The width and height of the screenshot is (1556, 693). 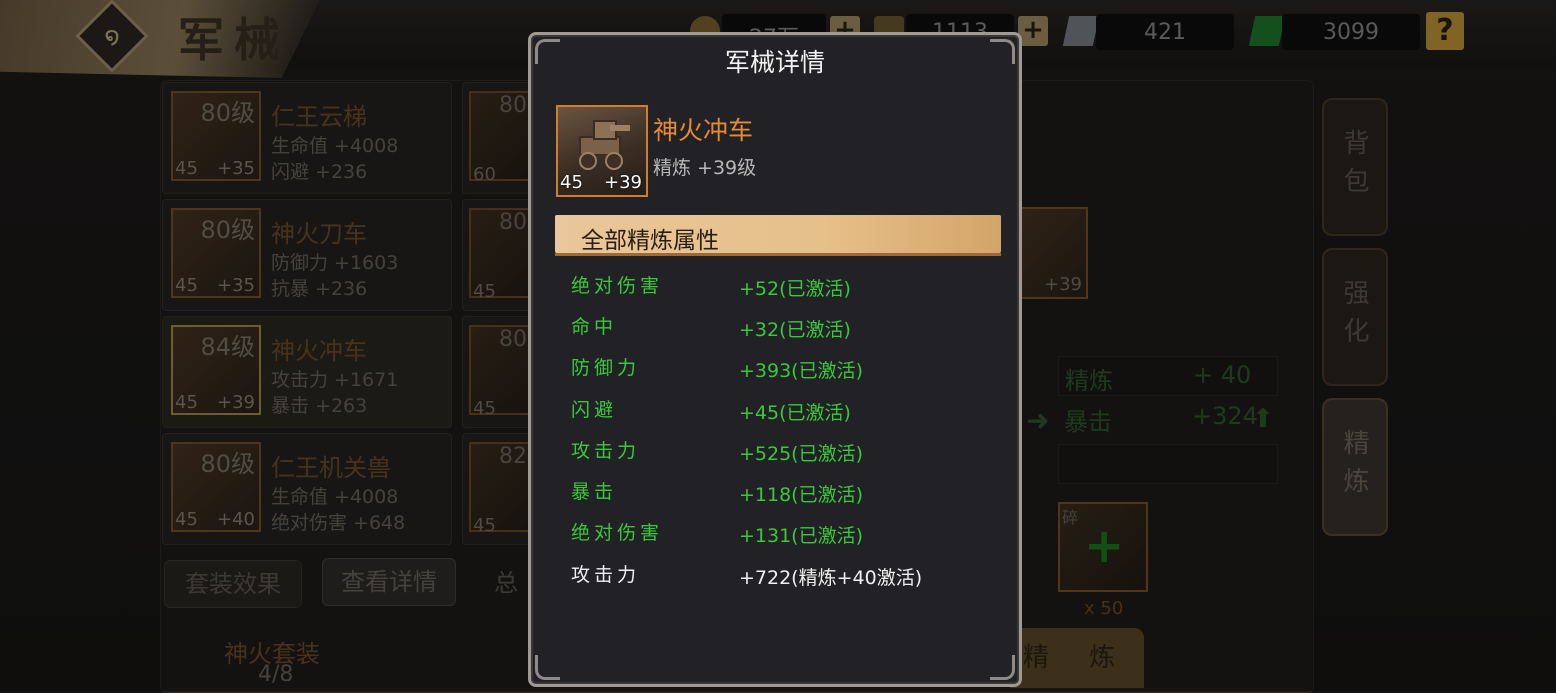 I want to click on siege-engine-icon, so click(x=604, y=145).